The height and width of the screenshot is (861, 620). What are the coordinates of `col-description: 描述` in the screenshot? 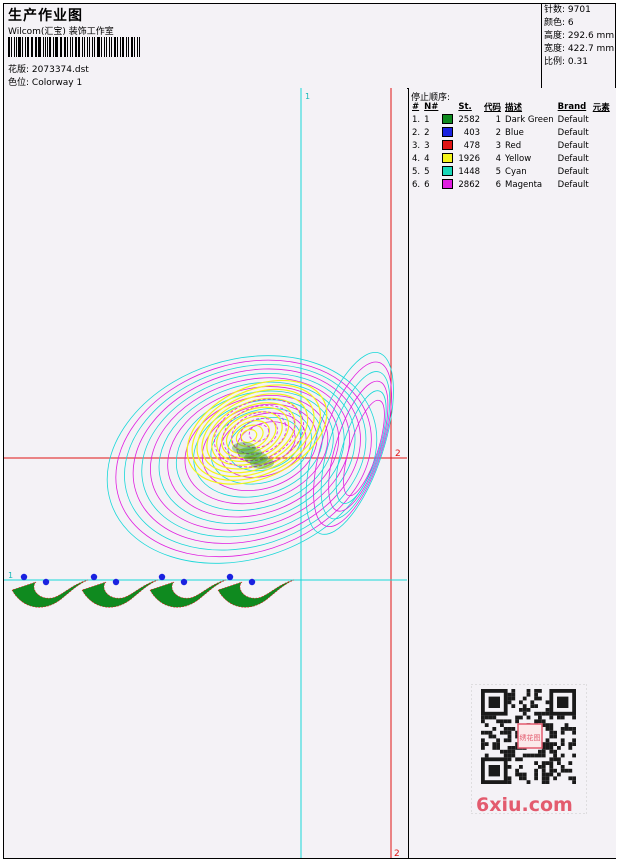 It's located at (514, 108).